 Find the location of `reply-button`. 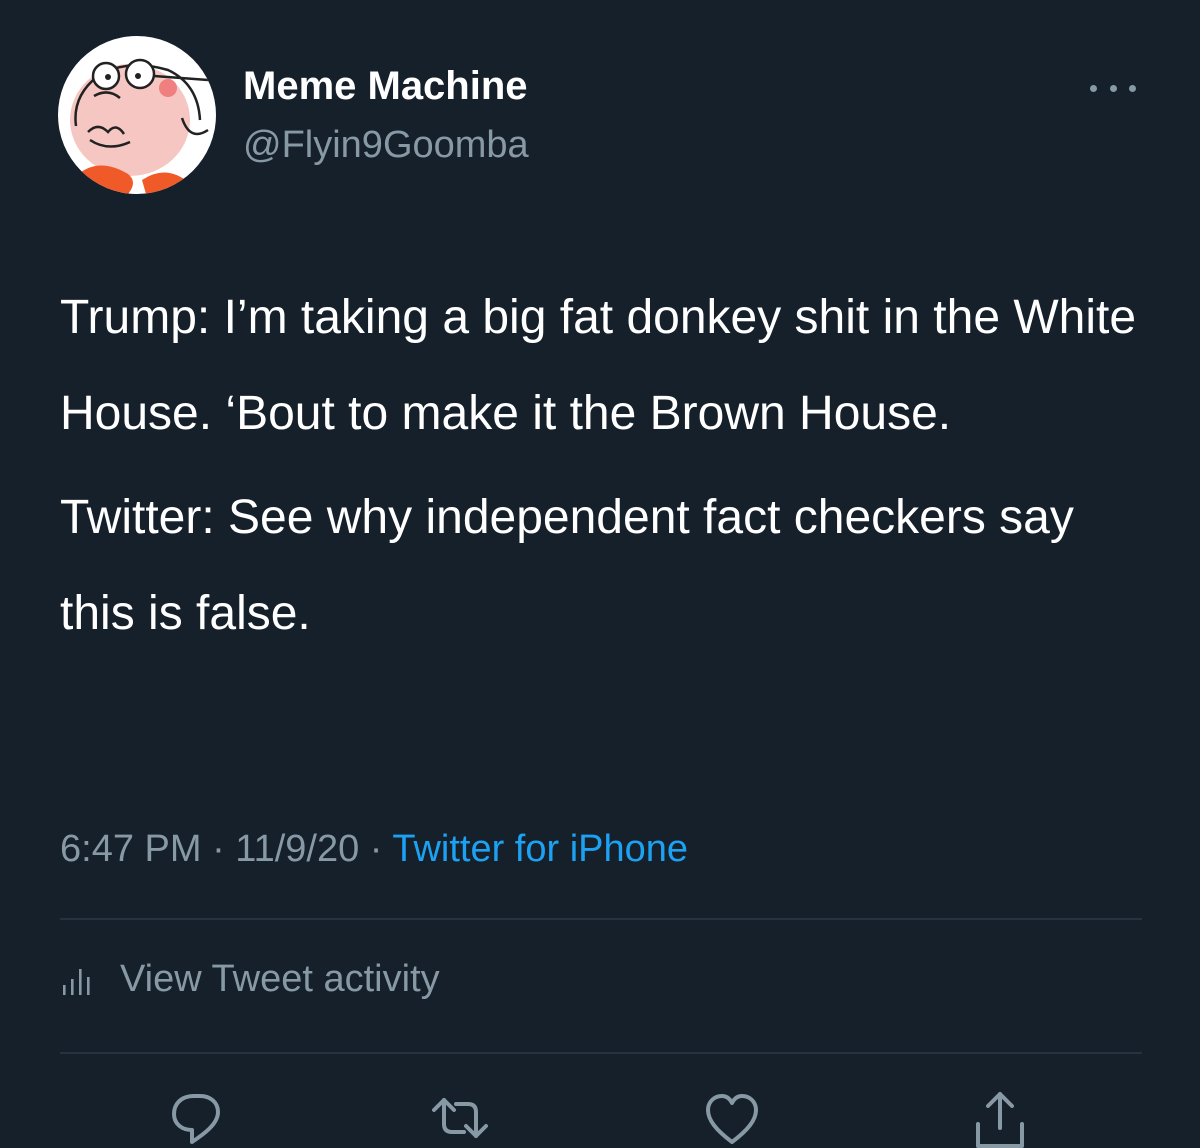

reply-button is located at coordinates (196, 1116).